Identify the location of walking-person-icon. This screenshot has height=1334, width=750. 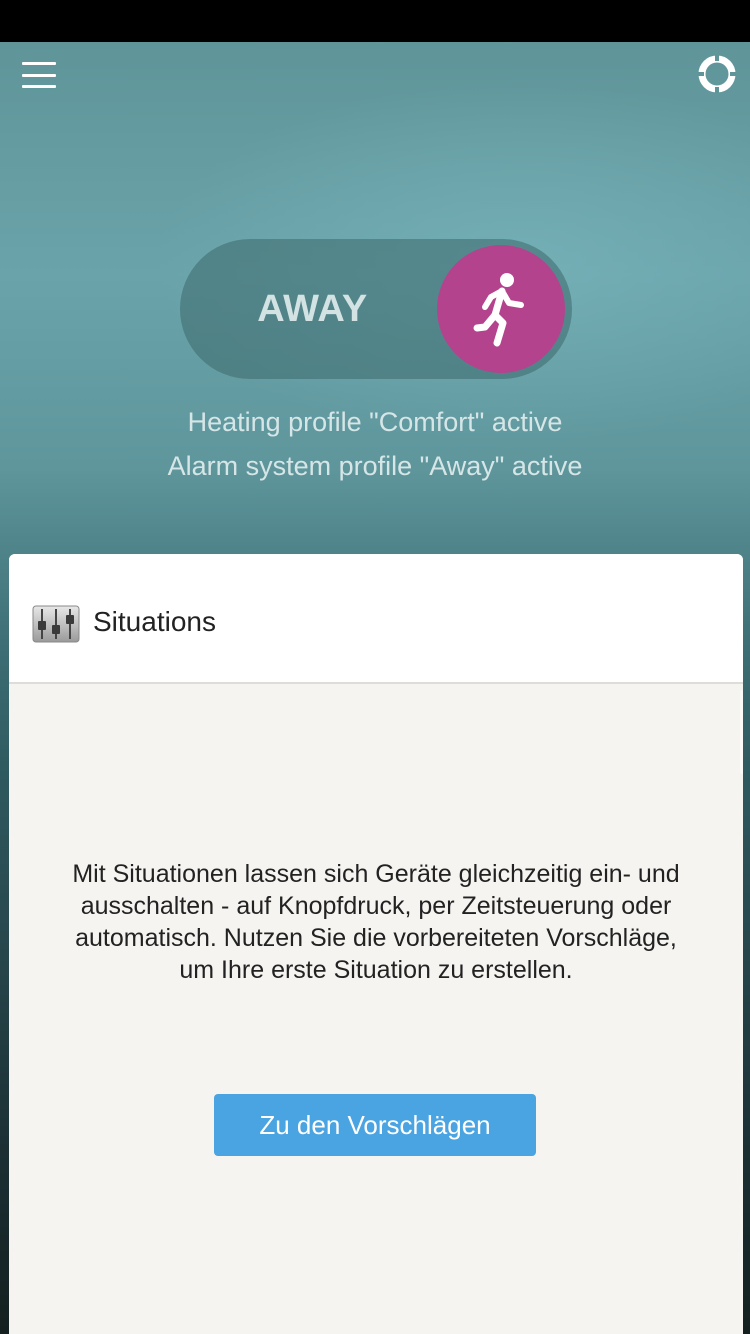
(498, 310).